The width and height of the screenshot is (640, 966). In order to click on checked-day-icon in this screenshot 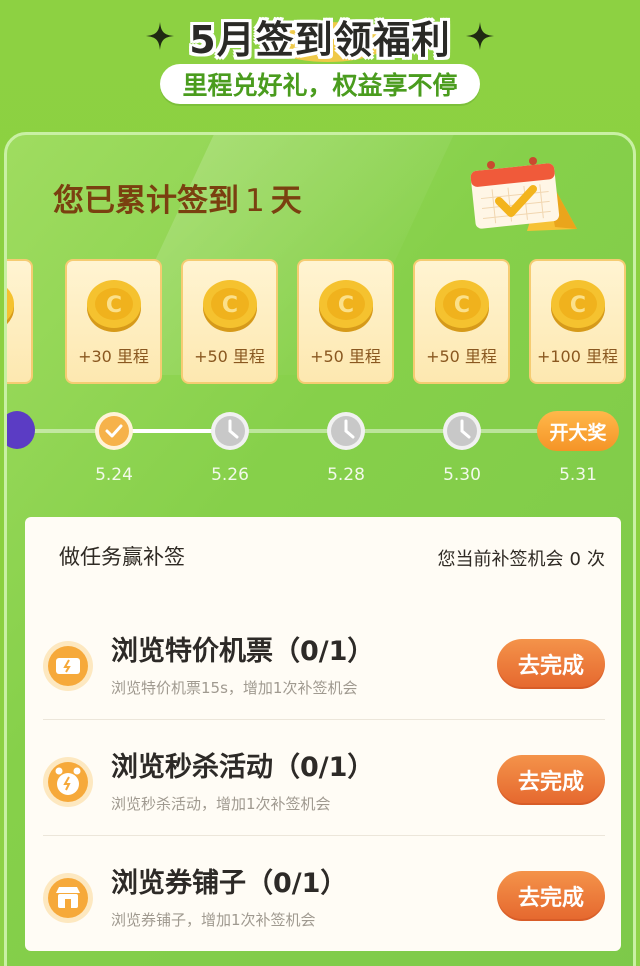, I will do `click(114, 431)`.